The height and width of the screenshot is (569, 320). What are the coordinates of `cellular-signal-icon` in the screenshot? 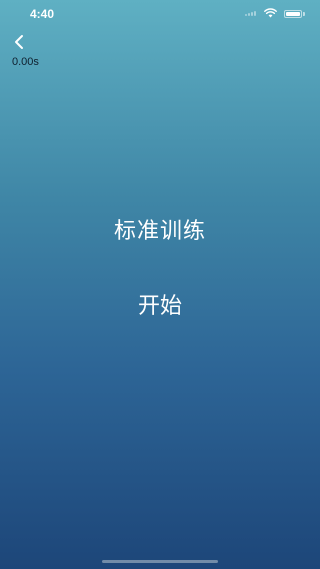 It's located at (252, 13).